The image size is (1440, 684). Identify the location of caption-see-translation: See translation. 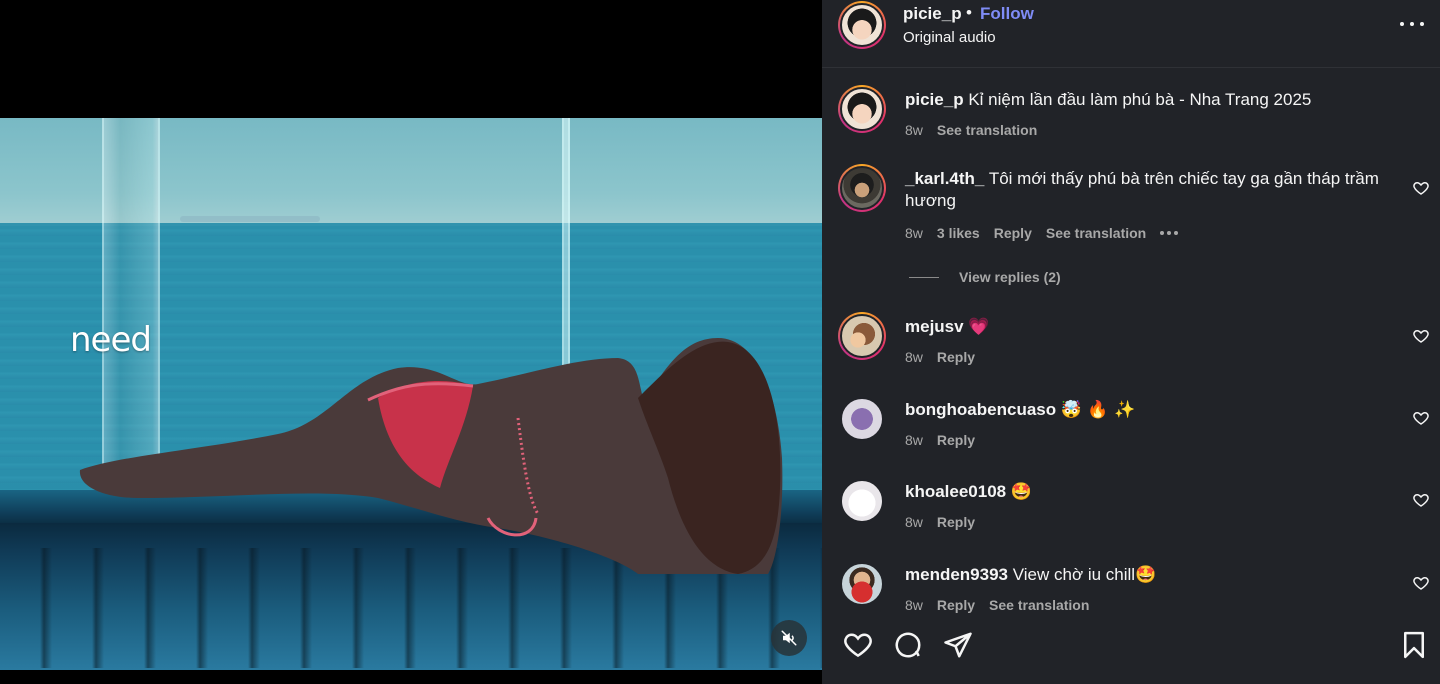
(987, 130).